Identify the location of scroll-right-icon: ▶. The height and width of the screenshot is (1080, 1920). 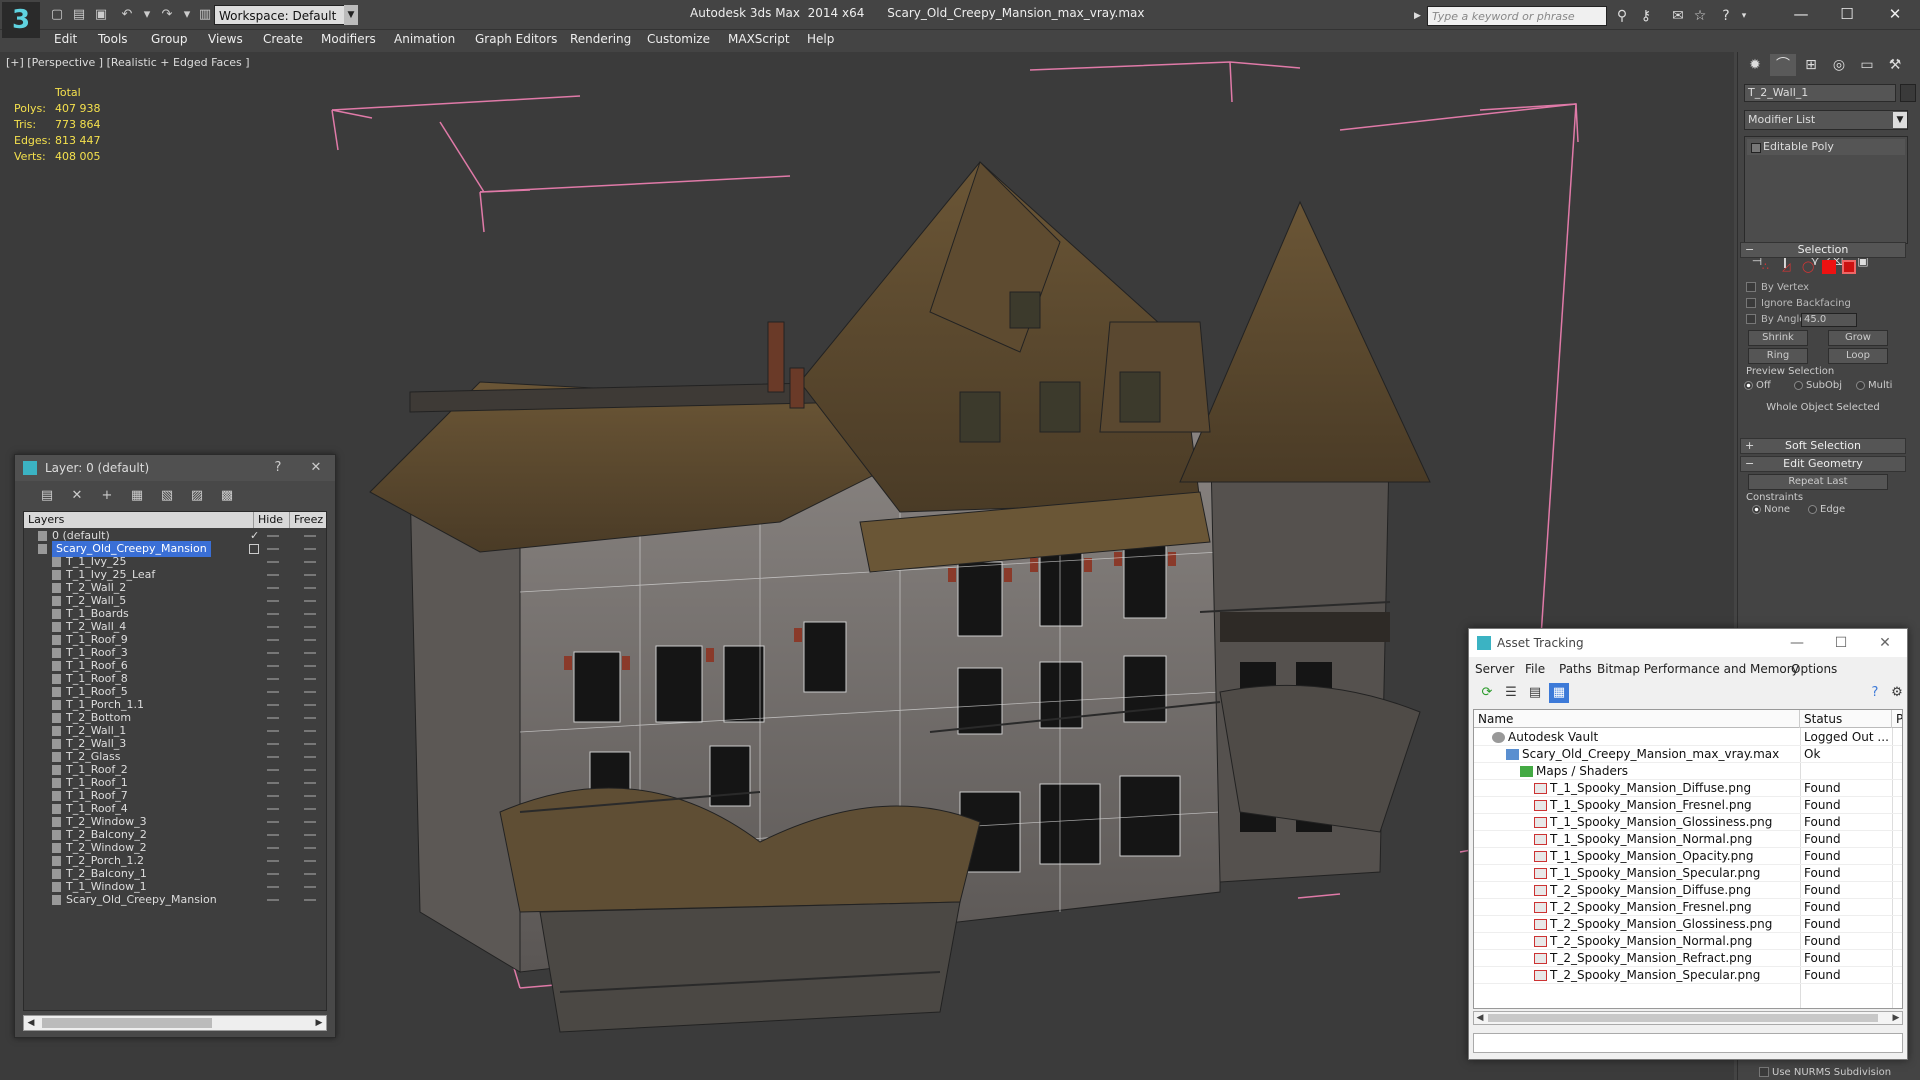
(319, 1023).